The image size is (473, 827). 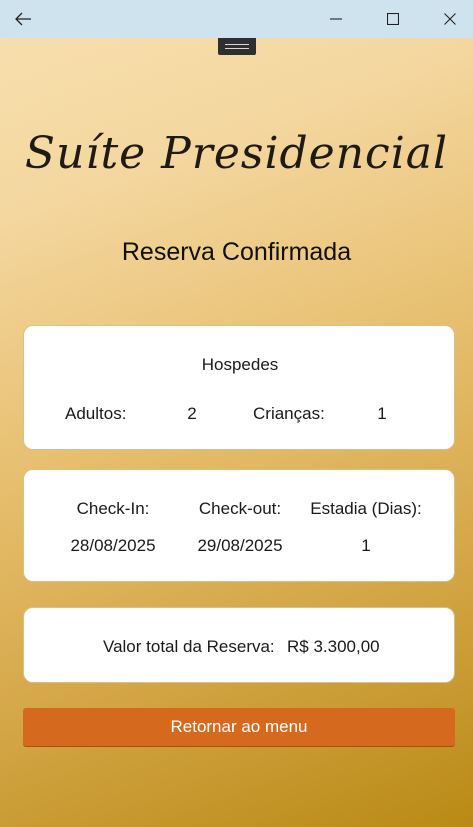 I want to click on drag-handle, so click(x=237, y=46).